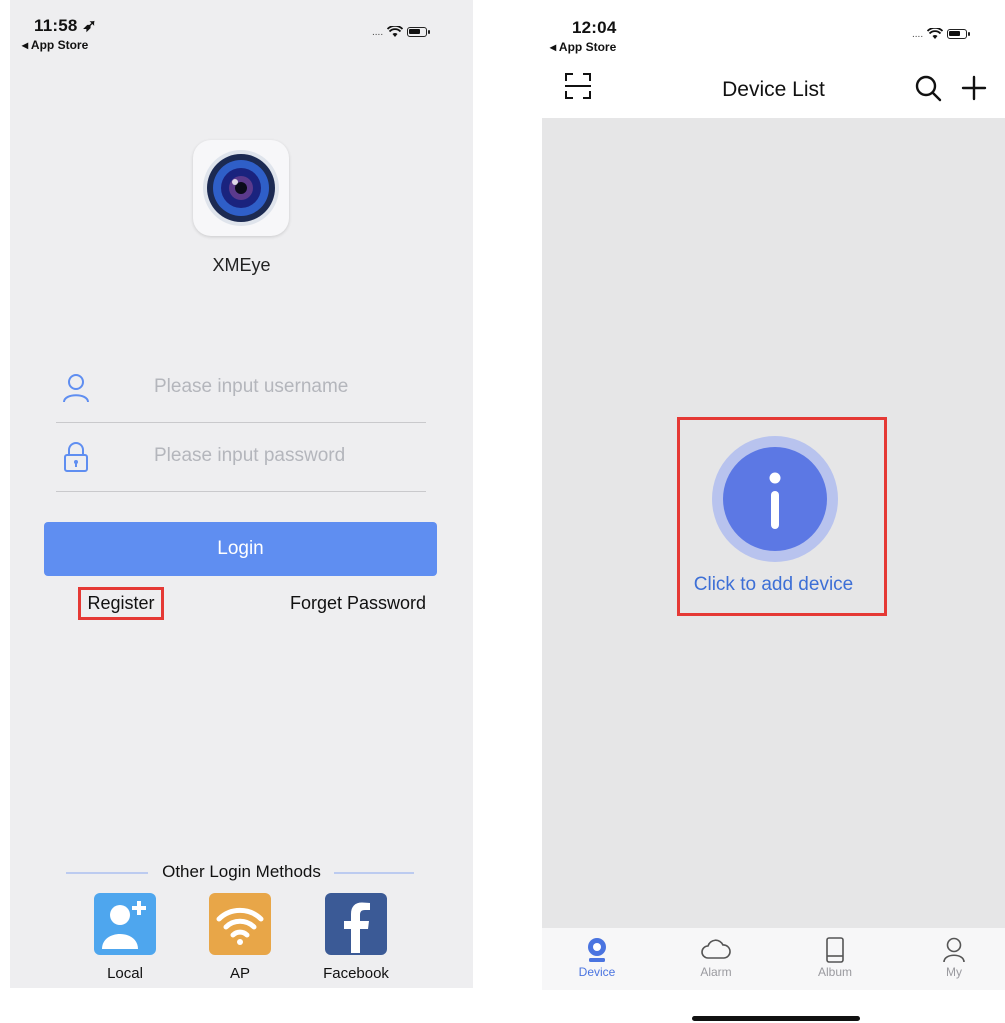 Image resolution: width=1005 pixels, height=1023 pixels. What do you see at coordinates (125, 924) in the screenshot?
I see `local-user-add-icon` at bounding box center [125, 924].